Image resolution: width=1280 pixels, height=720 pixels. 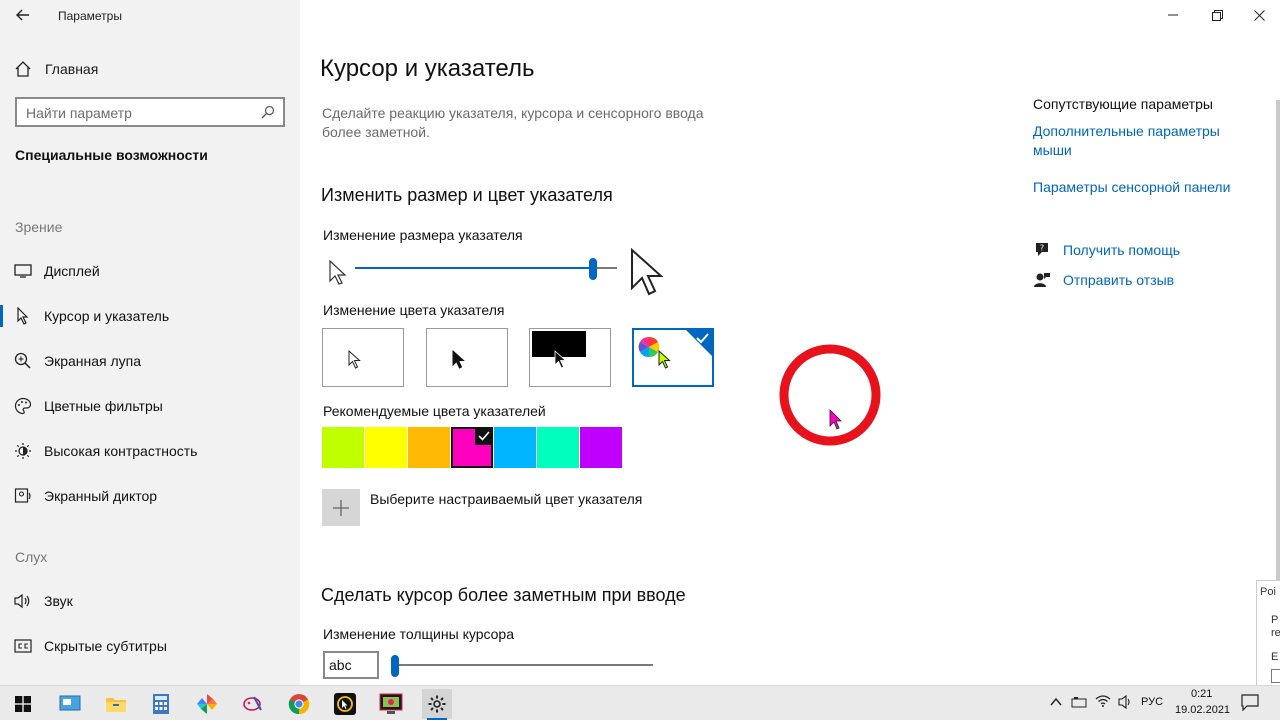 What do you see at coordinates (338, 272) in the screenshot?
I see `small-pointer-icon` at bounding box center [338, 272].